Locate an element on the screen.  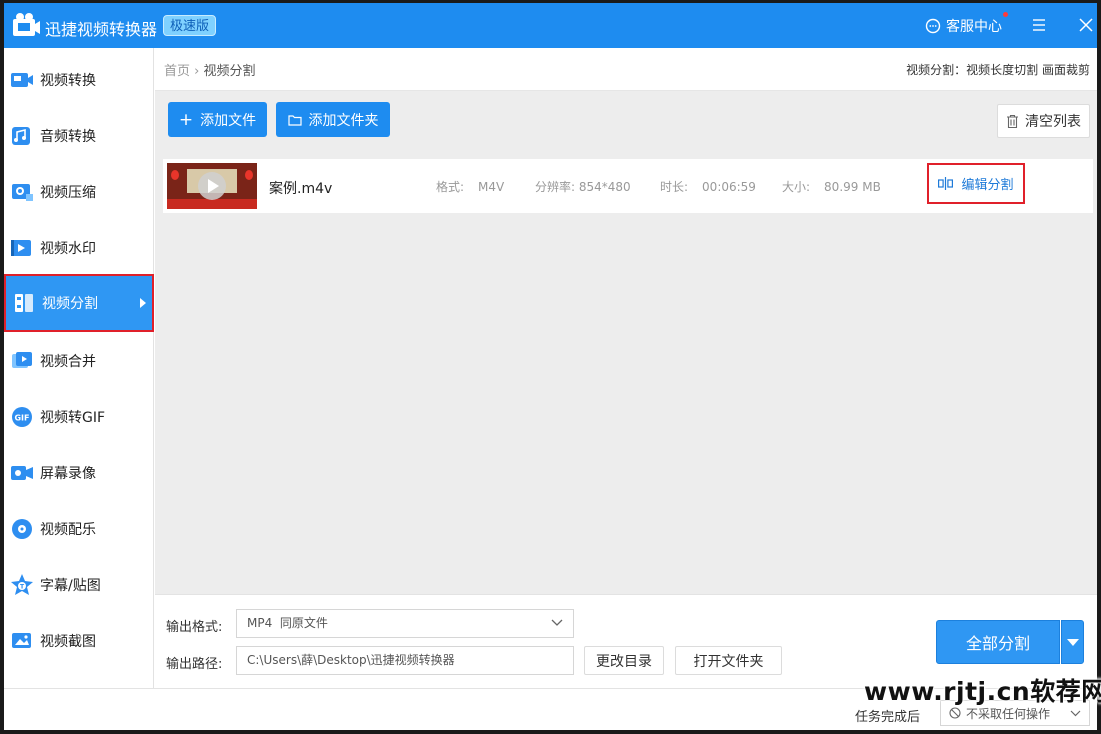
output-path-label: 输出路径: is located at coordinates (194, 664).